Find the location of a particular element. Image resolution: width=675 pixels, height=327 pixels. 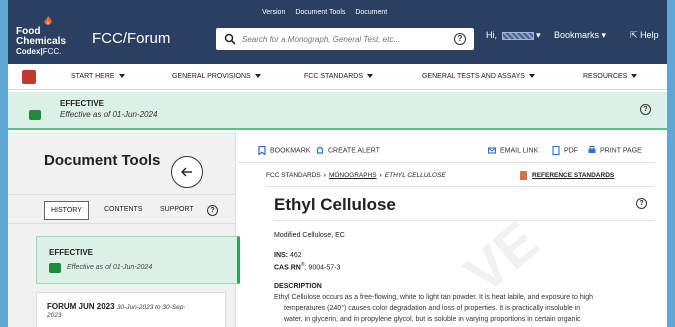

card-range-cont: 2023 is located at coordinates (54, 315).